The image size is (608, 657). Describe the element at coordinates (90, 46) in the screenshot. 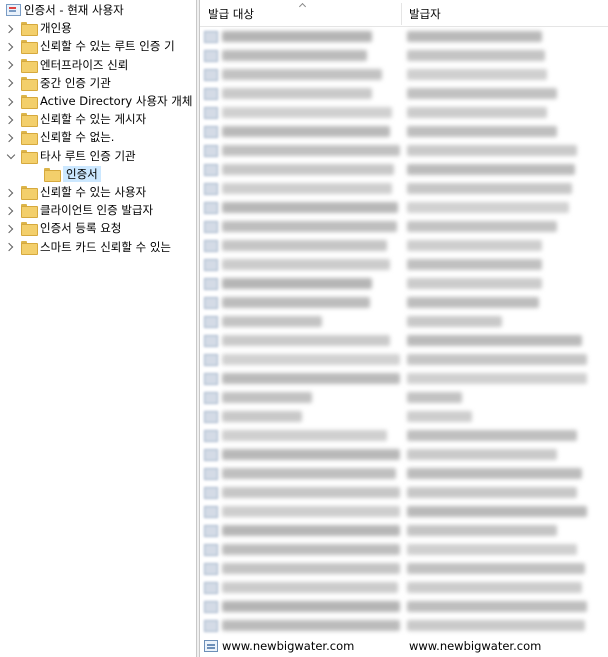

I see `tree-item: 신뢰할 수 있는 루트 인증 기` at that location.